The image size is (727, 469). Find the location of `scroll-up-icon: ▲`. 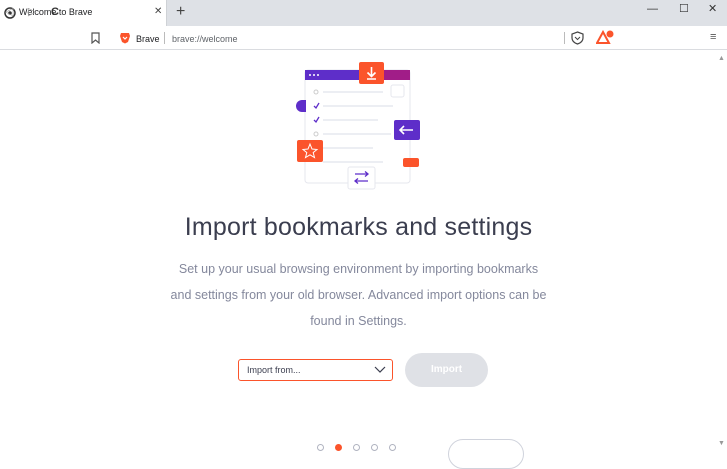

scroll-up-icon: ▲ is located at coordinates (721, 58).